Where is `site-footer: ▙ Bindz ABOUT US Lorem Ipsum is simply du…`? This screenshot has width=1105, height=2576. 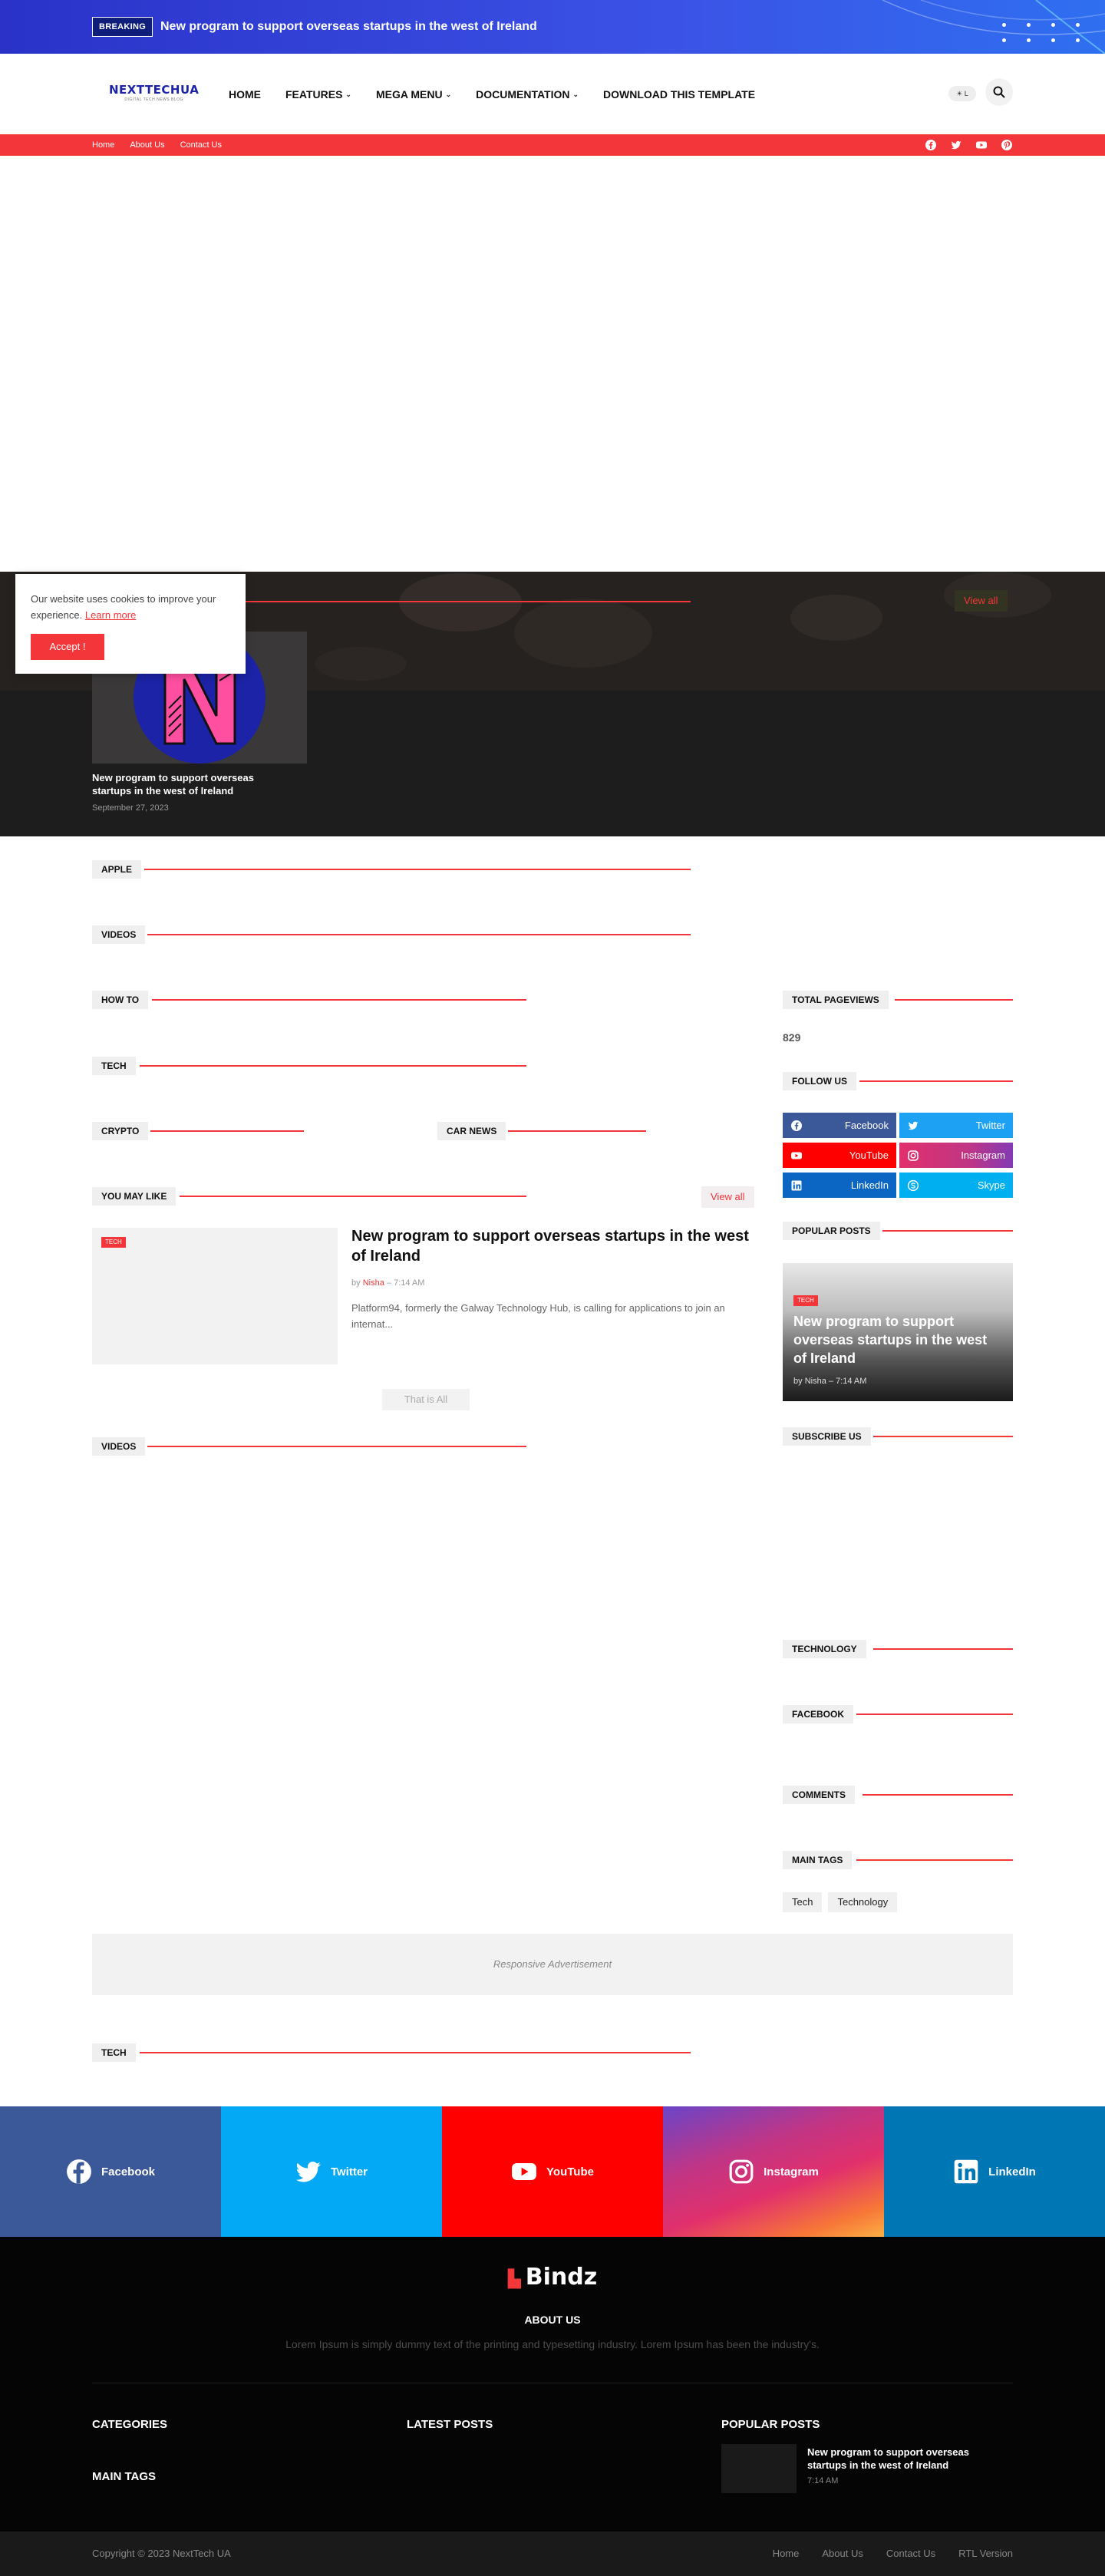 site-footer: ▙ Bindz ABOUT US Lorem Ipsum is simply du… is located at coordinates (552, 2406).